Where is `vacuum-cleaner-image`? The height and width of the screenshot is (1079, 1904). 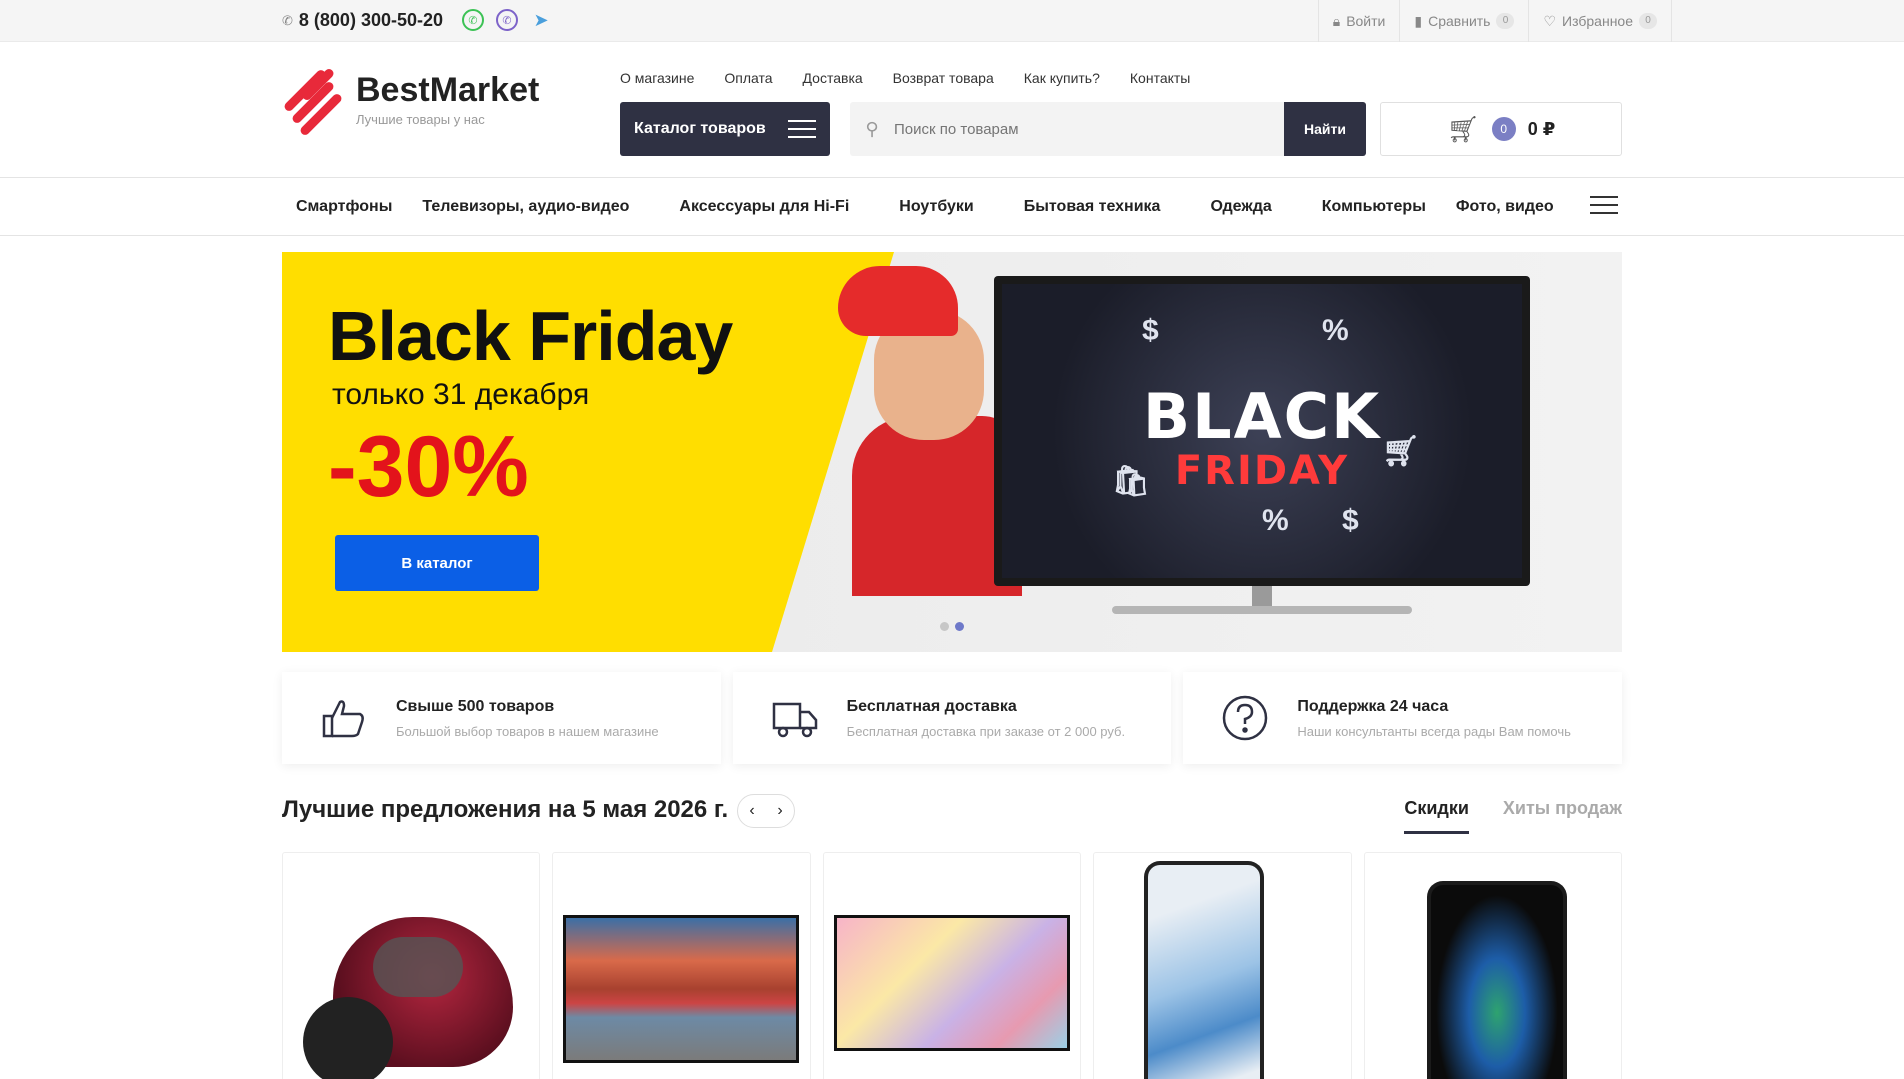
vacuum-cleaner-image is located at coordinates (413, 988).